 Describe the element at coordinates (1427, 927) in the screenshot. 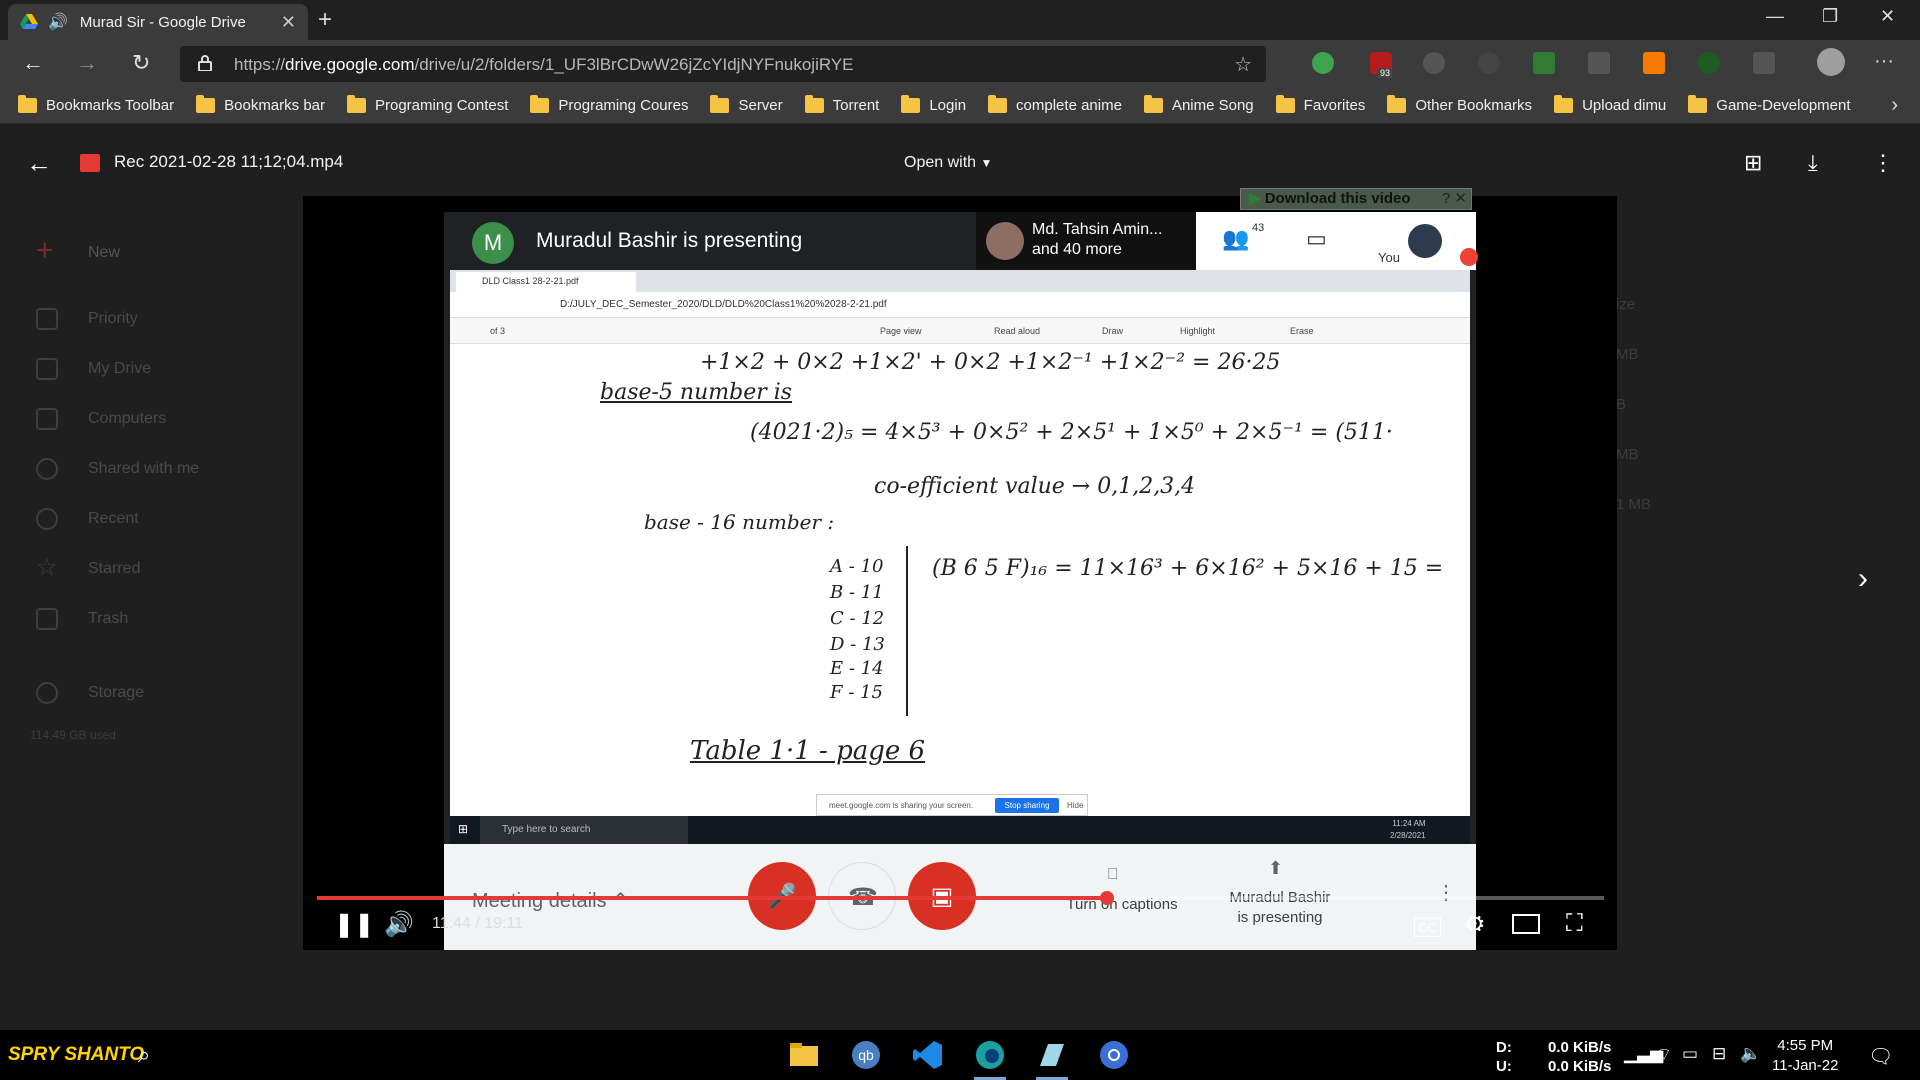

I see `captions-button: CC` at that location.